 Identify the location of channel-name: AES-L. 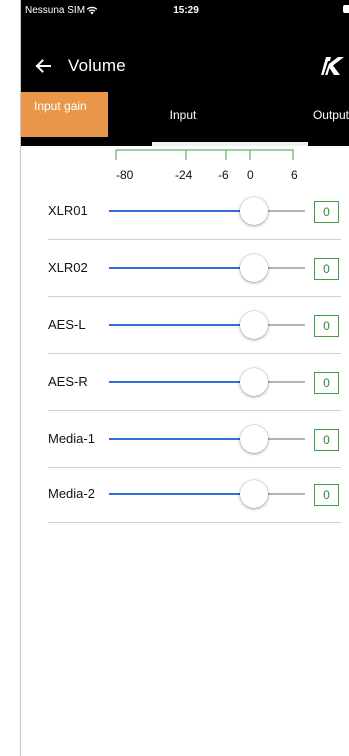
(67, 324).